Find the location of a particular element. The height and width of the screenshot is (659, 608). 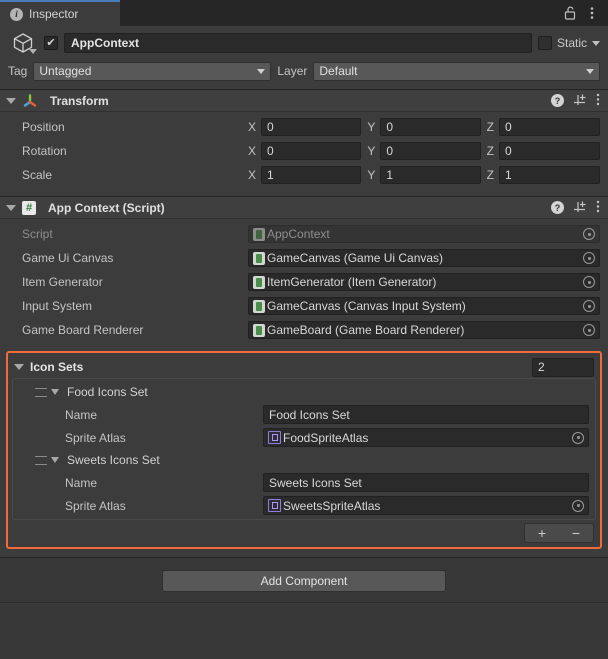

element-row-name: Name Food Icons Set is located at coordinates (304, 414).